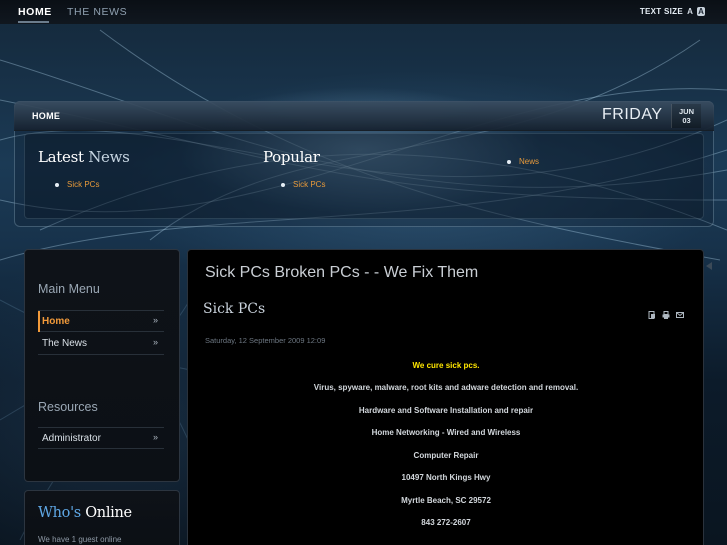 The image size is (727, 545). What do you see at coordinates (265, 340) in the screenshot?
I see `article-date: Saturday, 12 September 2009 12:09` at bounding box center [265, 340].